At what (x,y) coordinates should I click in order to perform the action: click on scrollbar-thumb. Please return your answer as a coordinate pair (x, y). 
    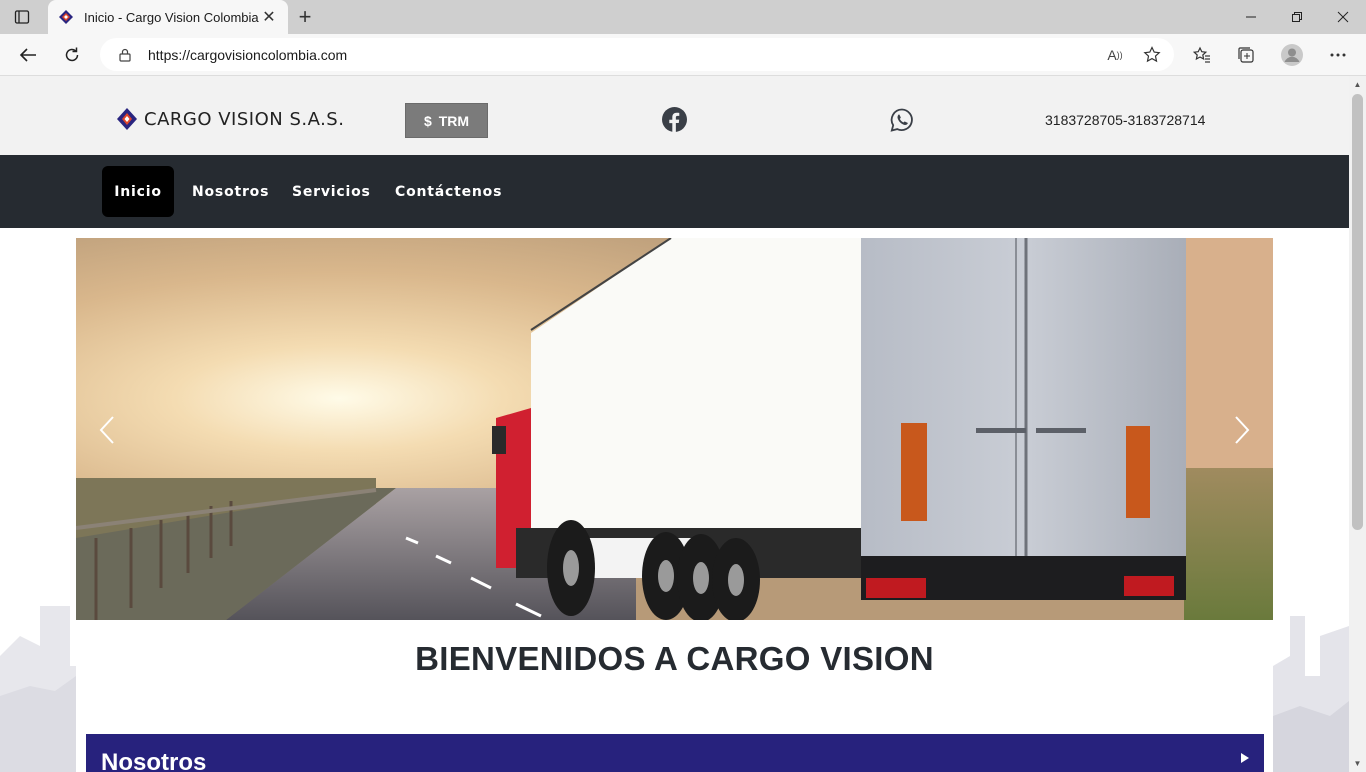
    Looking at the image, I should click on (1357, 312).